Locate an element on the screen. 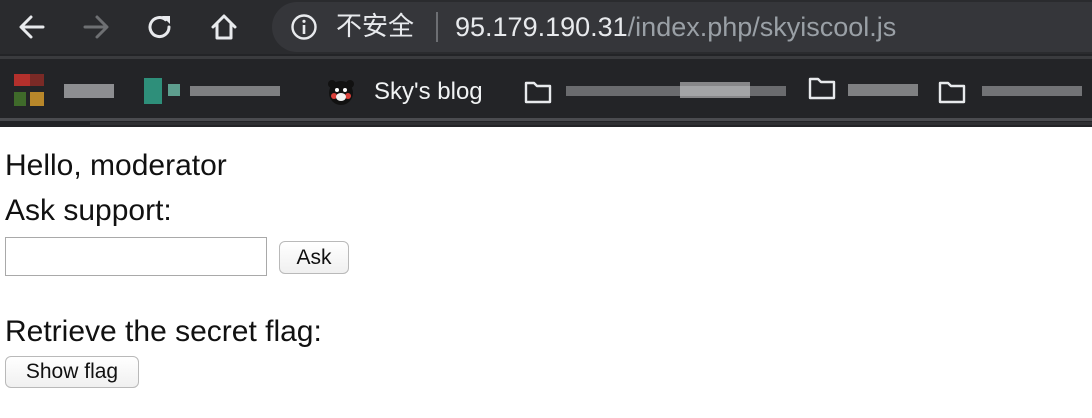  url-path: /index.php/skyiscool.js is located at coordinates (762, 27).